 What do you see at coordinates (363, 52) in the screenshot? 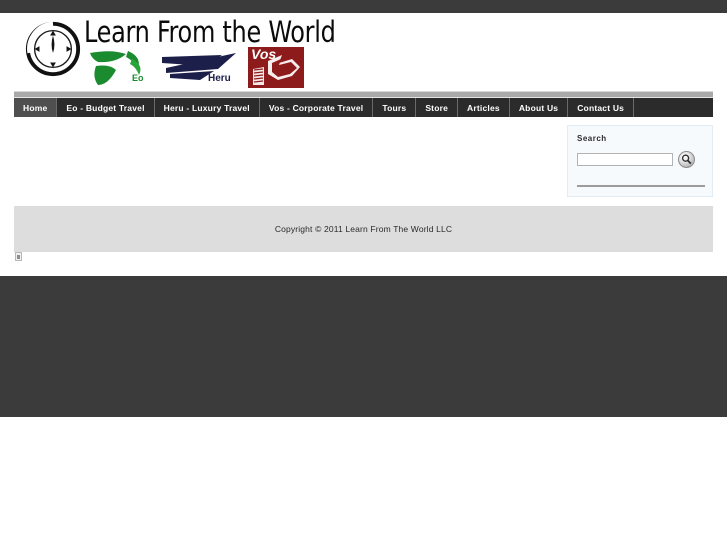
I see `site-header: Learn From the World Eo Heru Vos` at bounding box center [363, 52].